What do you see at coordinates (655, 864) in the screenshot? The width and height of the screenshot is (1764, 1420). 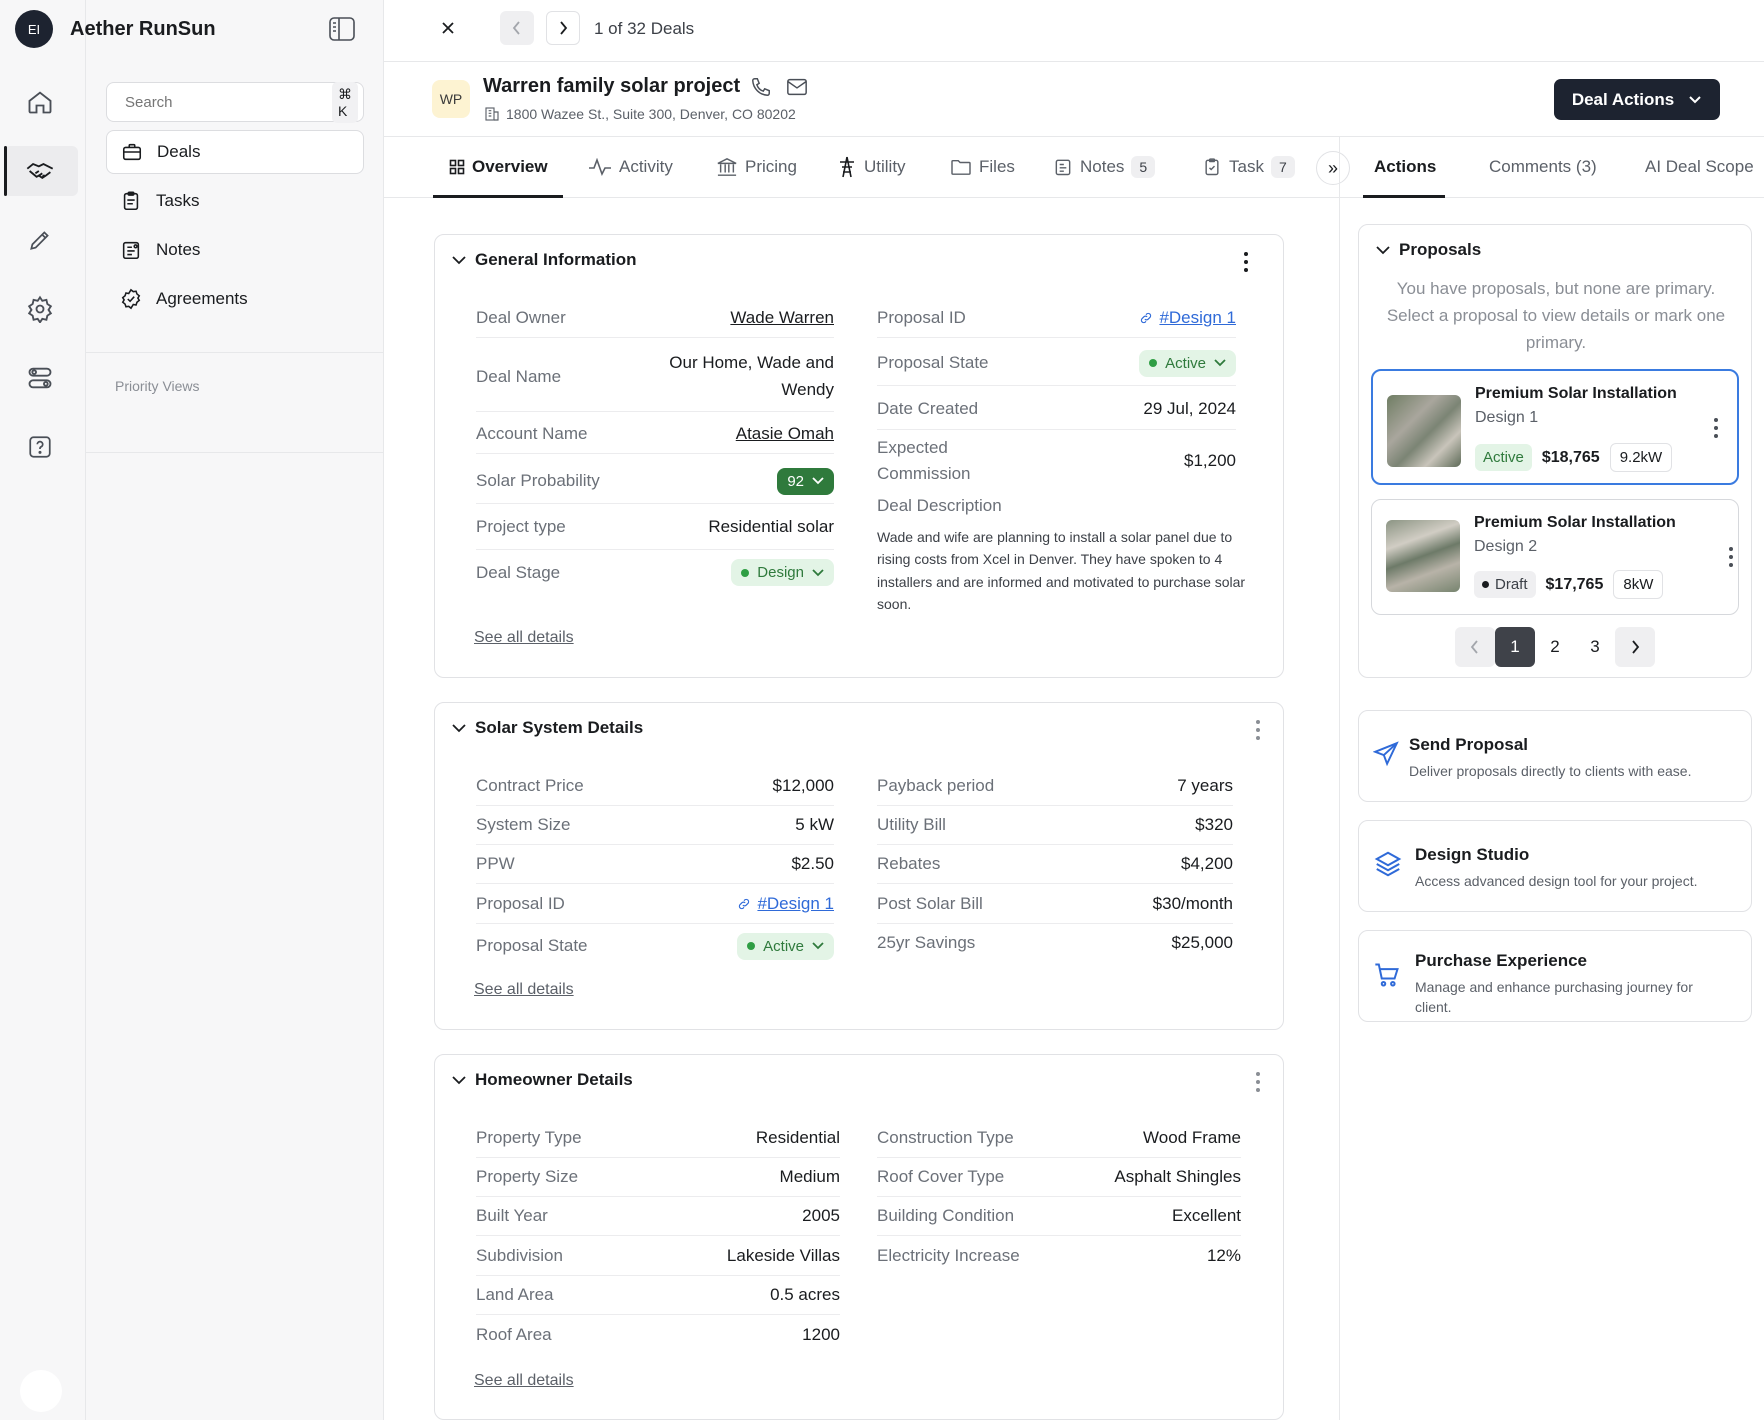 I see `field-ppw: PPW $2.50` at bounding box center [655, 864].